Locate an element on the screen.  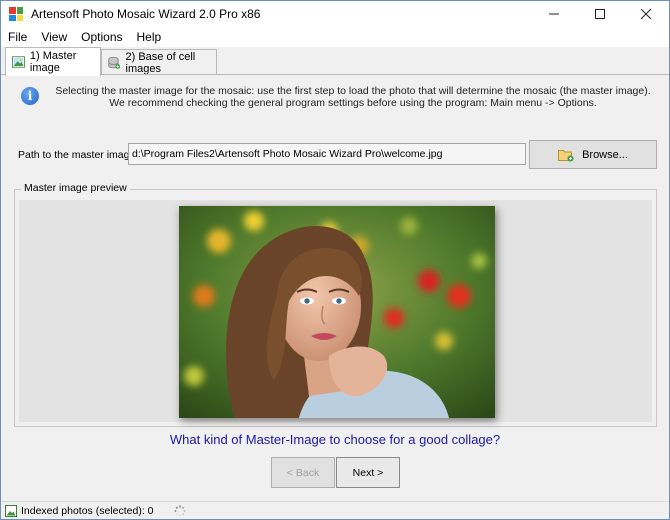
menu-help: Help is located at coordinates (149, 37).